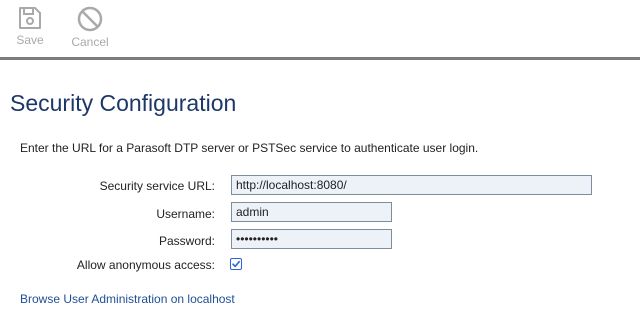 The width and height of the screenshot is (640, 320). Describe the element at coordinates (157, 186) in the screenshot. I see `url-label: Security service URL:` at that location.